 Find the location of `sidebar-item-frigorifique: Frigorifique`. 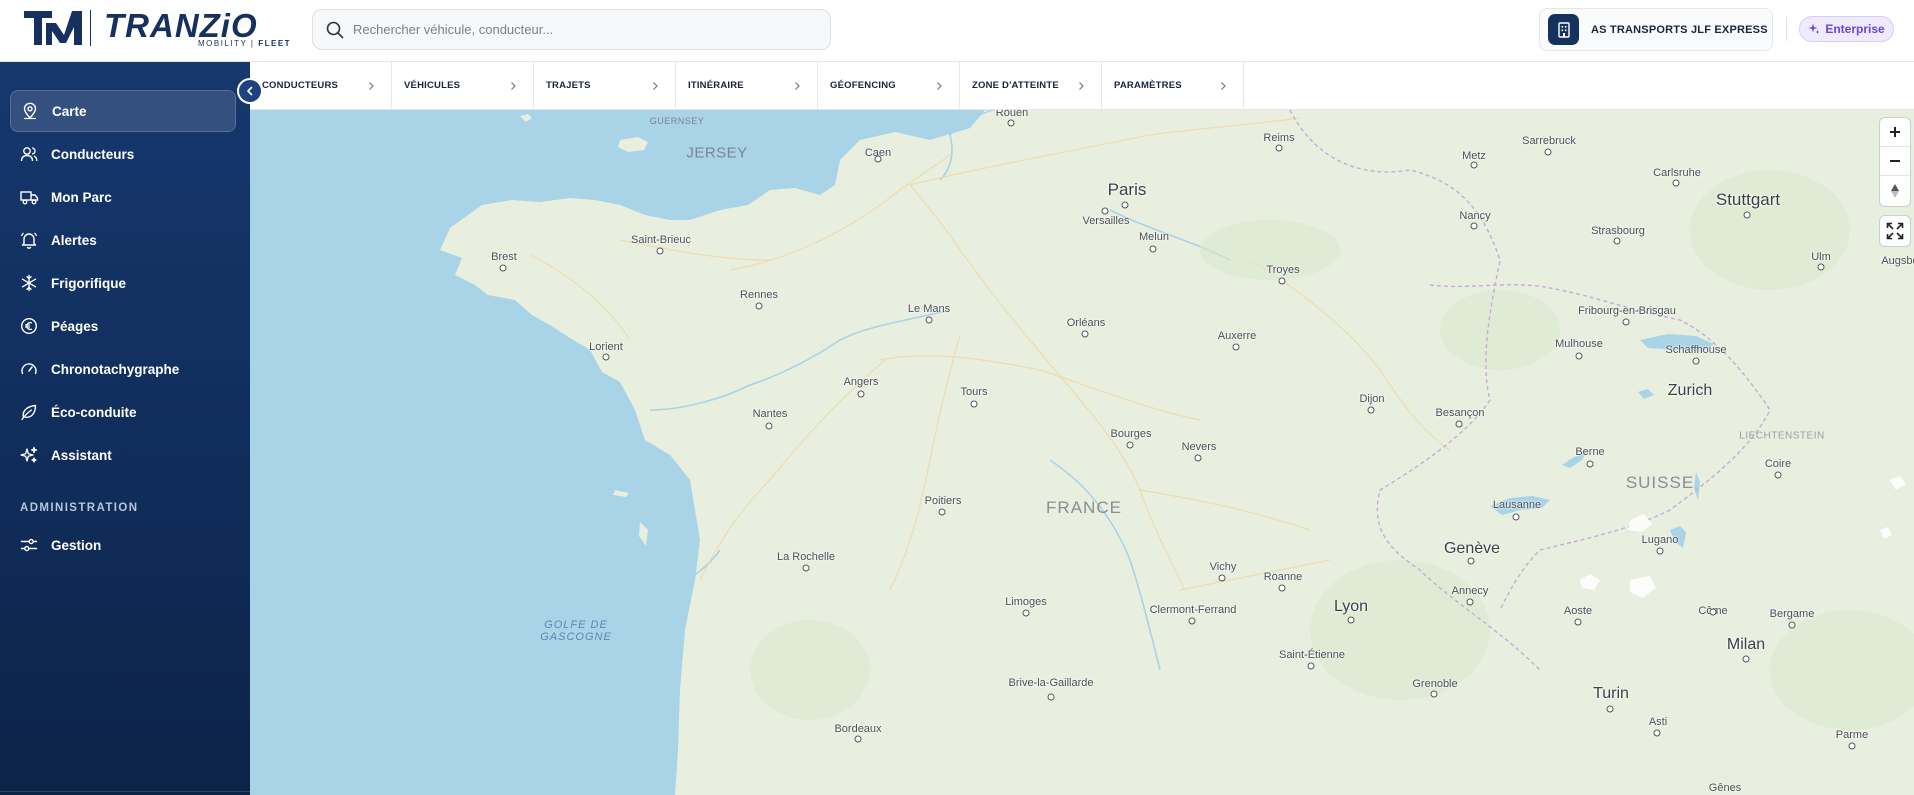

sidebar-item-frigorifique: Frigorifique is located at coordinates (123, 283).